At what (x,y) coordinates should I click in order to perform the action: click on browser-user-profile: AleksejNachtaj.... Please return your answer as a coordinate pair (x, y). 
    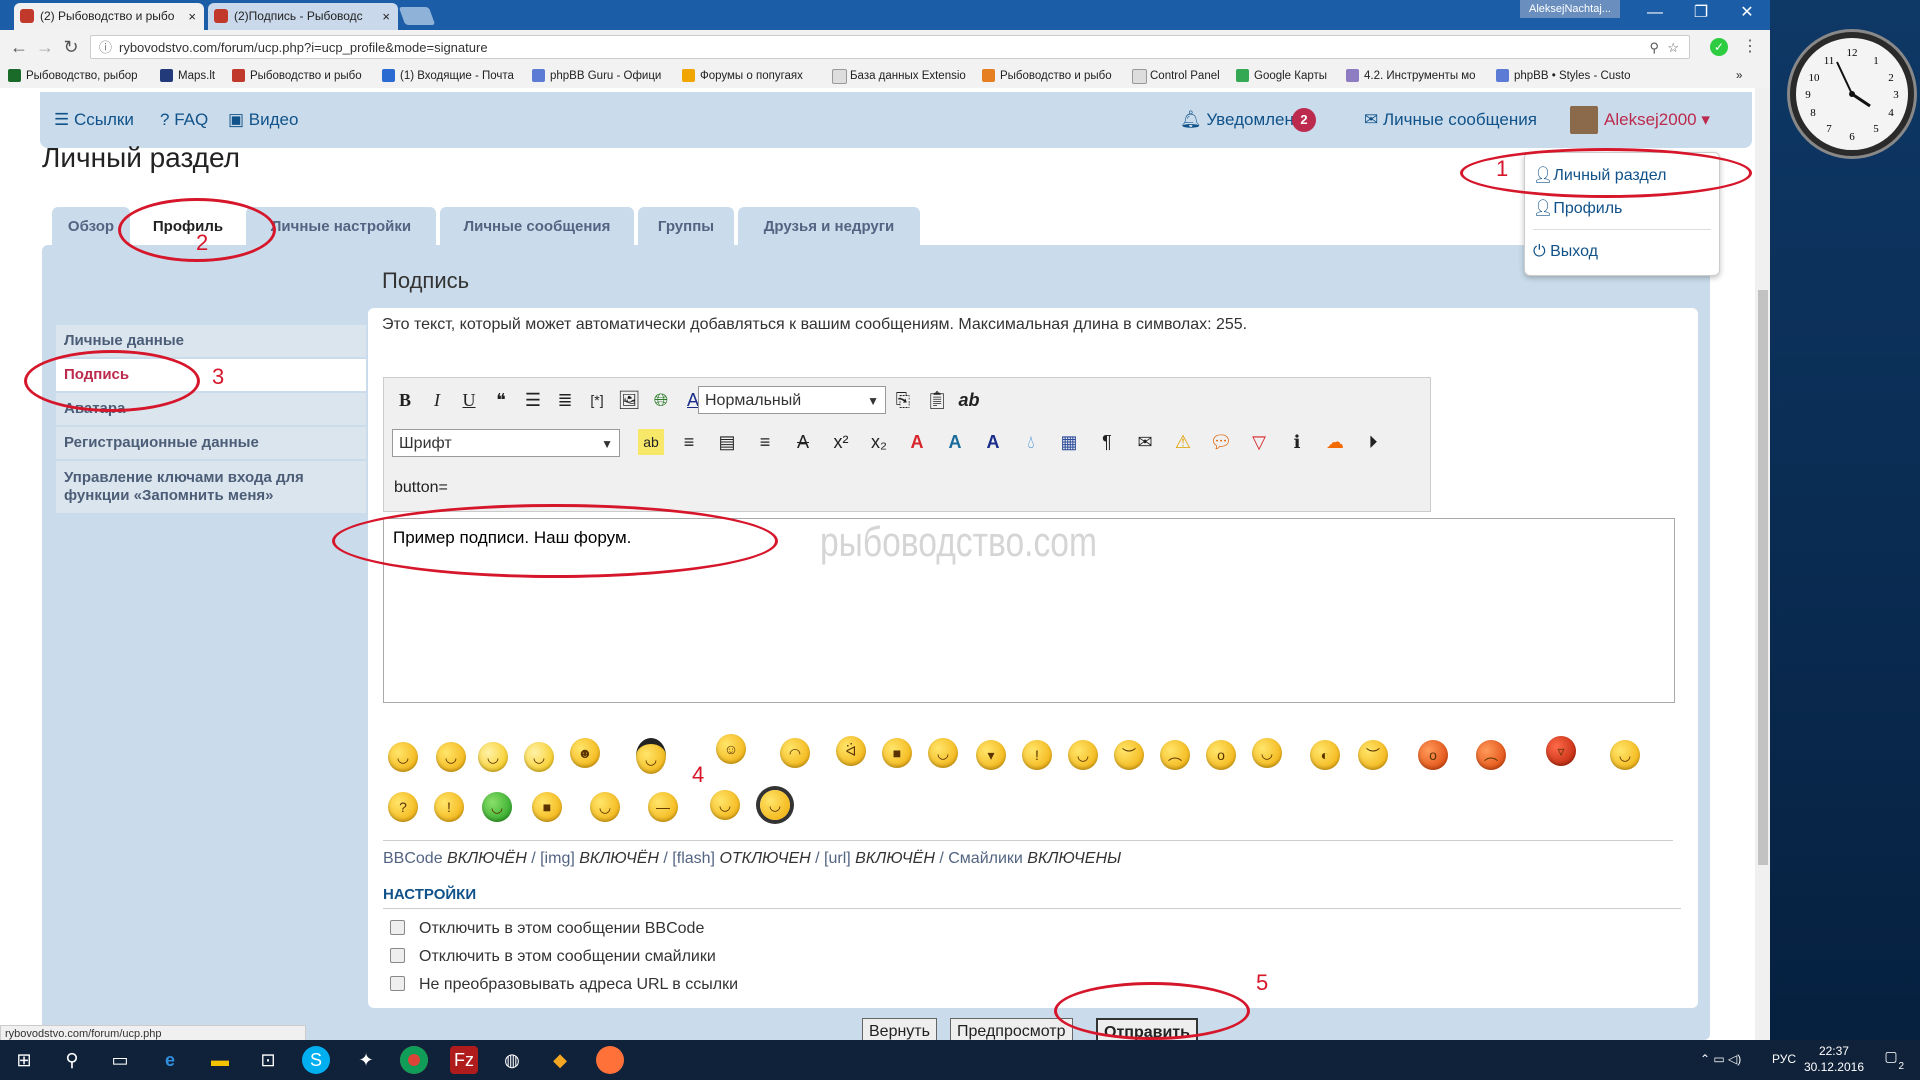
    Looking at the image, I should click on (1570, 9).